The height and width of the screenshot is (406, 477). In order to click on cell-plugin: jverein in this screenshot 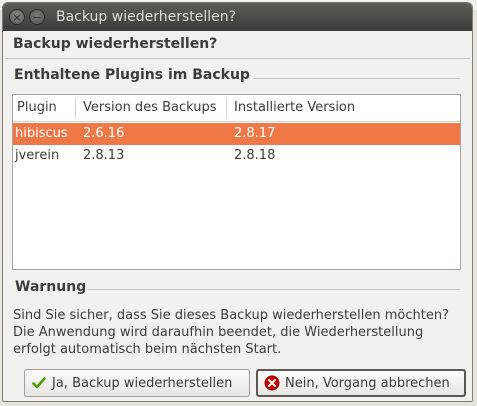, I will do `click(37, 155)`.